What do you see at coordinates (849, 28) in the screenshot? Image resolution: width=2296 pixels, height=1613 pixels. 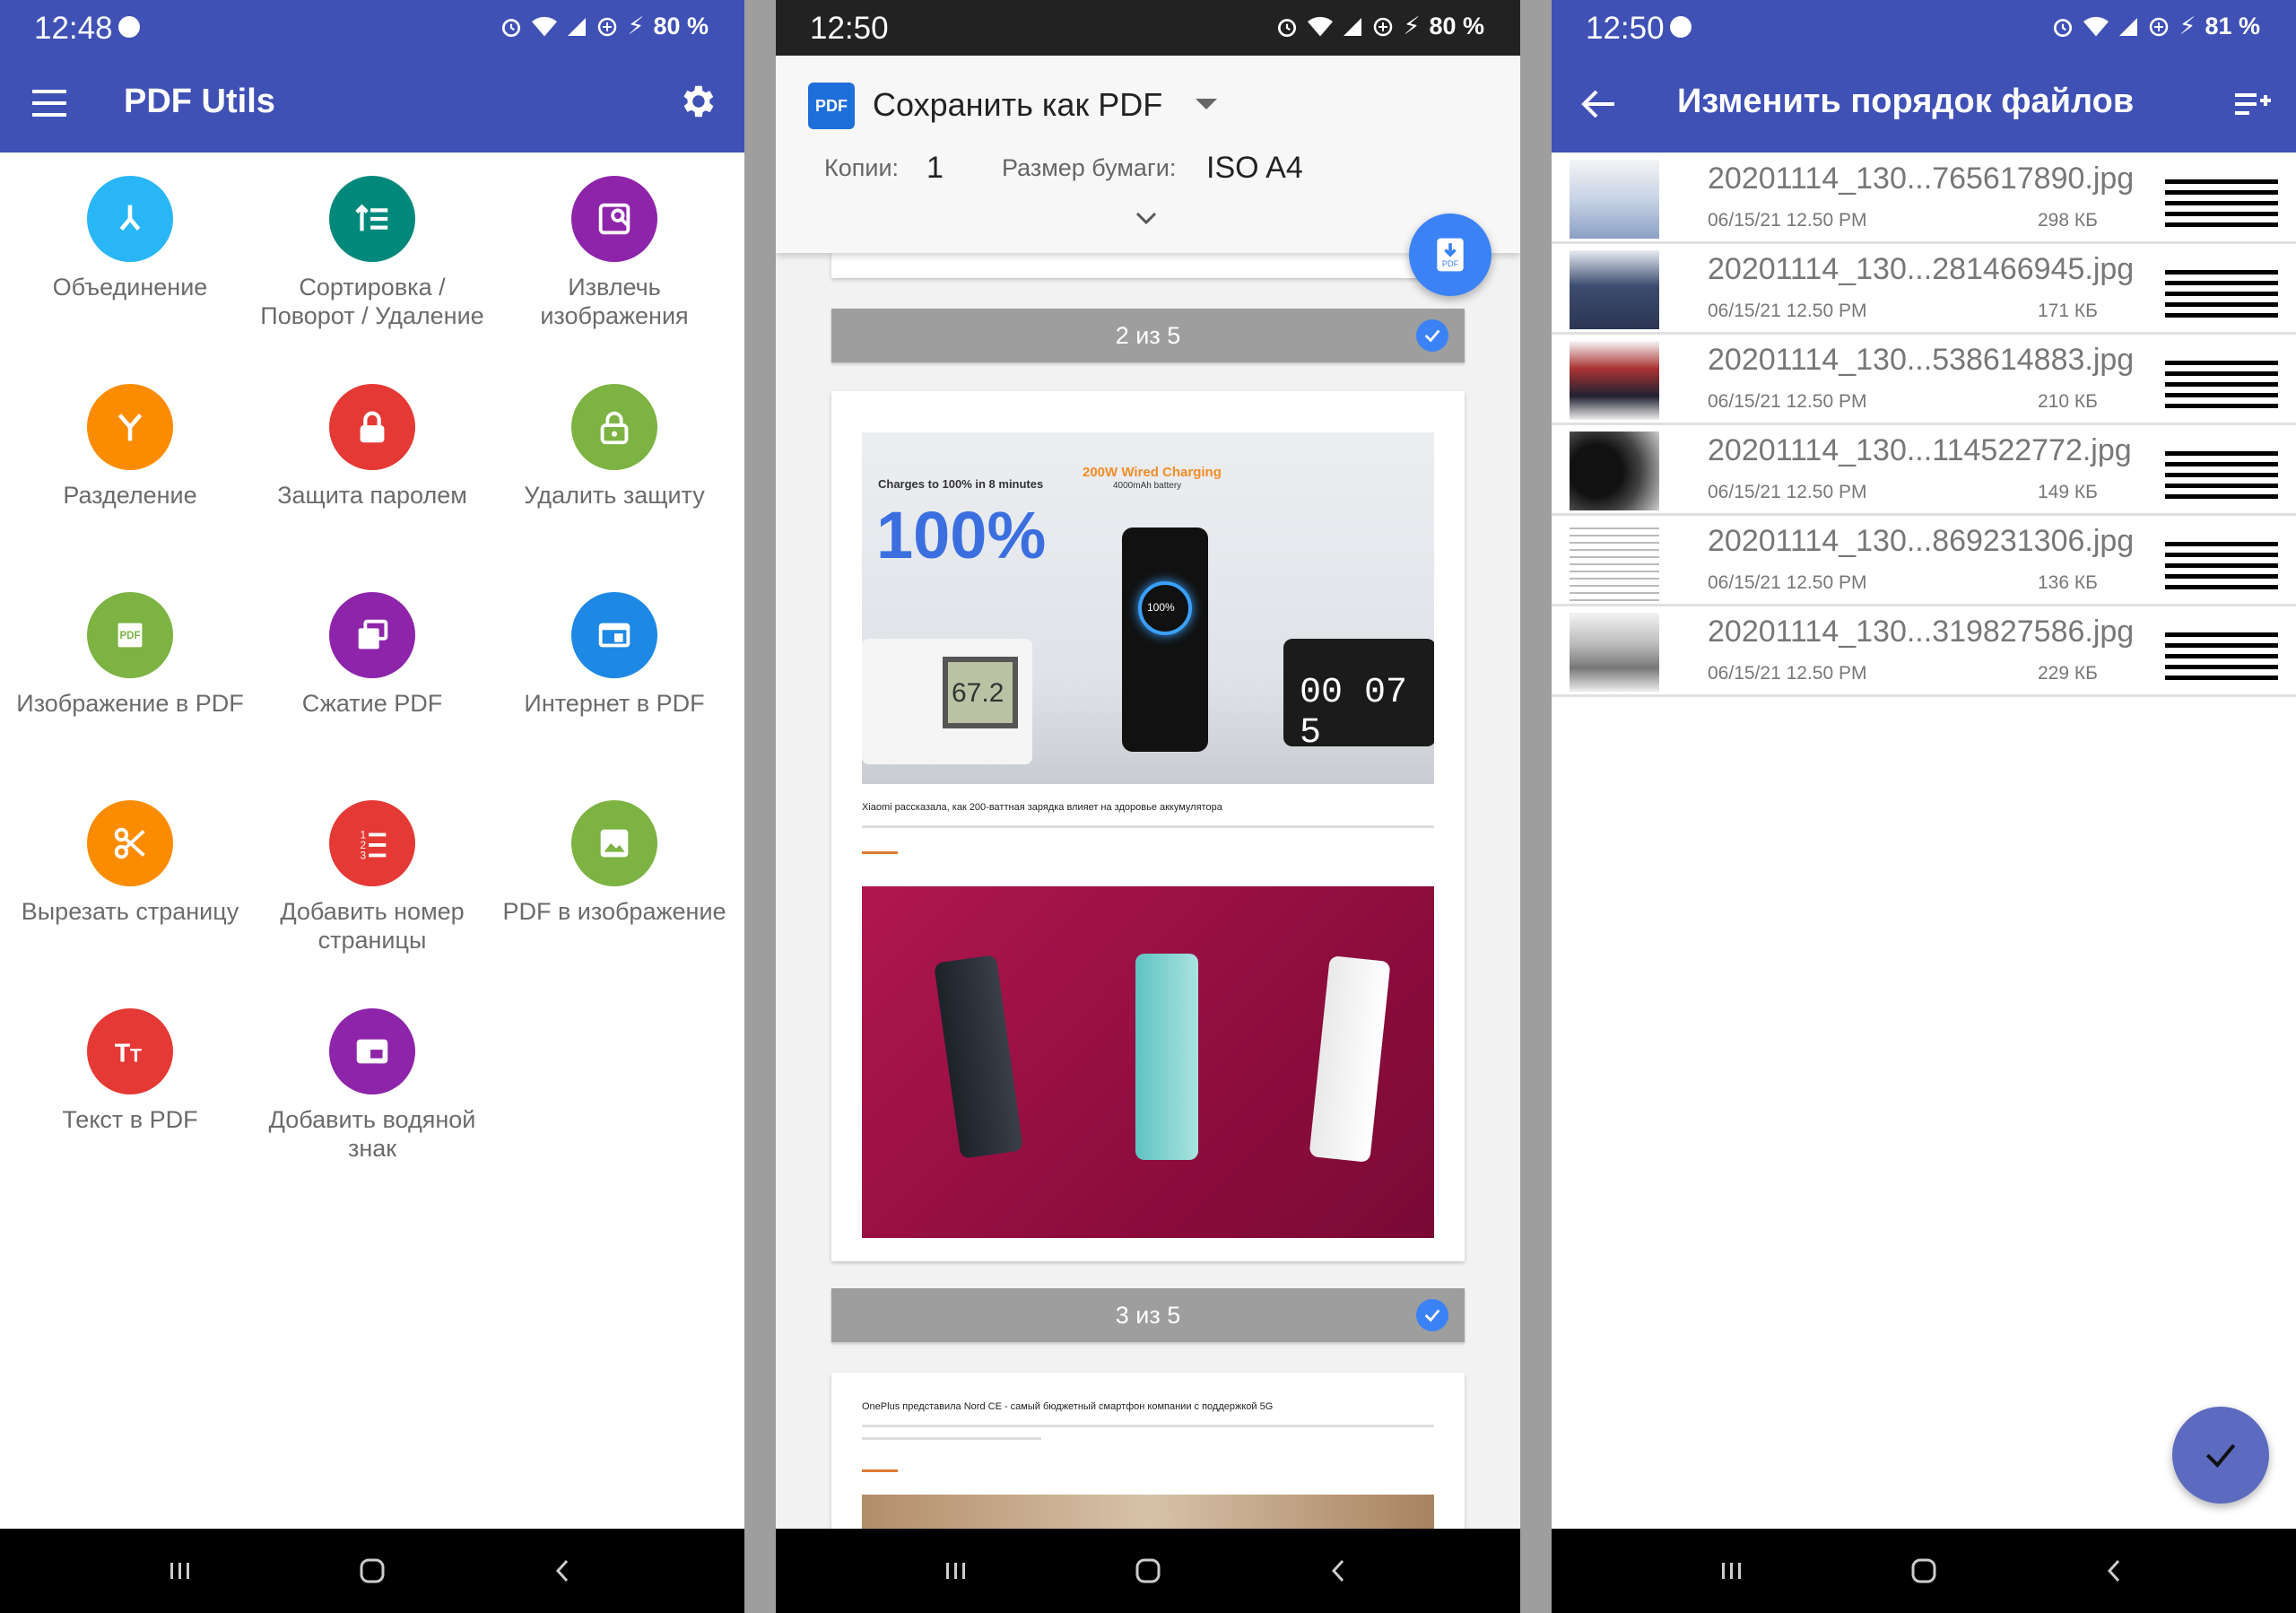 I see `status-time: 12:50` at bounding box center [849, 28].